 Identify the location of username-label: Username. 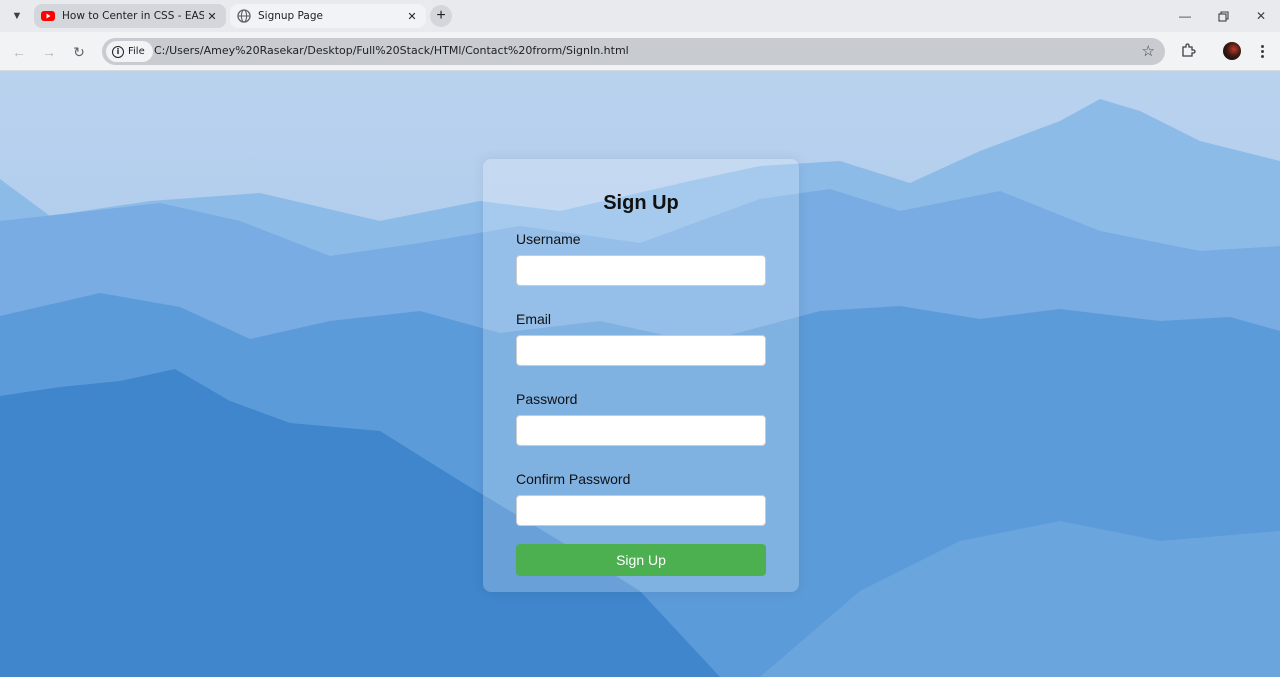
(548, 239).